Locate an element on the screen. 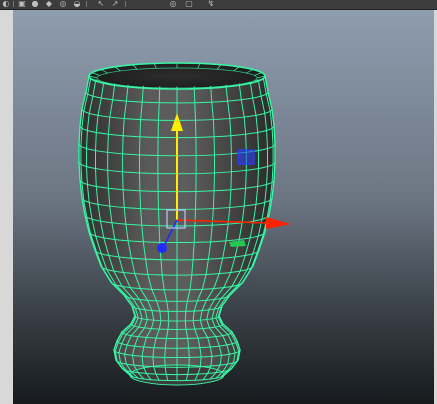 Image resolution: width=437 pixels, height=404 pixels. ipr-icon: ▢ is located at coordinates (189, 4).